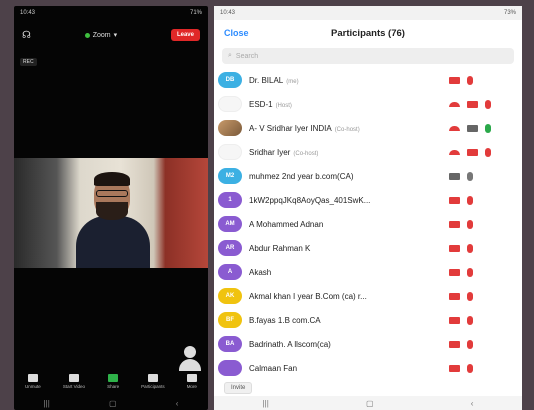 The image size is (534, 410). I want to click on zoom-label: Zoom ▾, so click(100, 35).